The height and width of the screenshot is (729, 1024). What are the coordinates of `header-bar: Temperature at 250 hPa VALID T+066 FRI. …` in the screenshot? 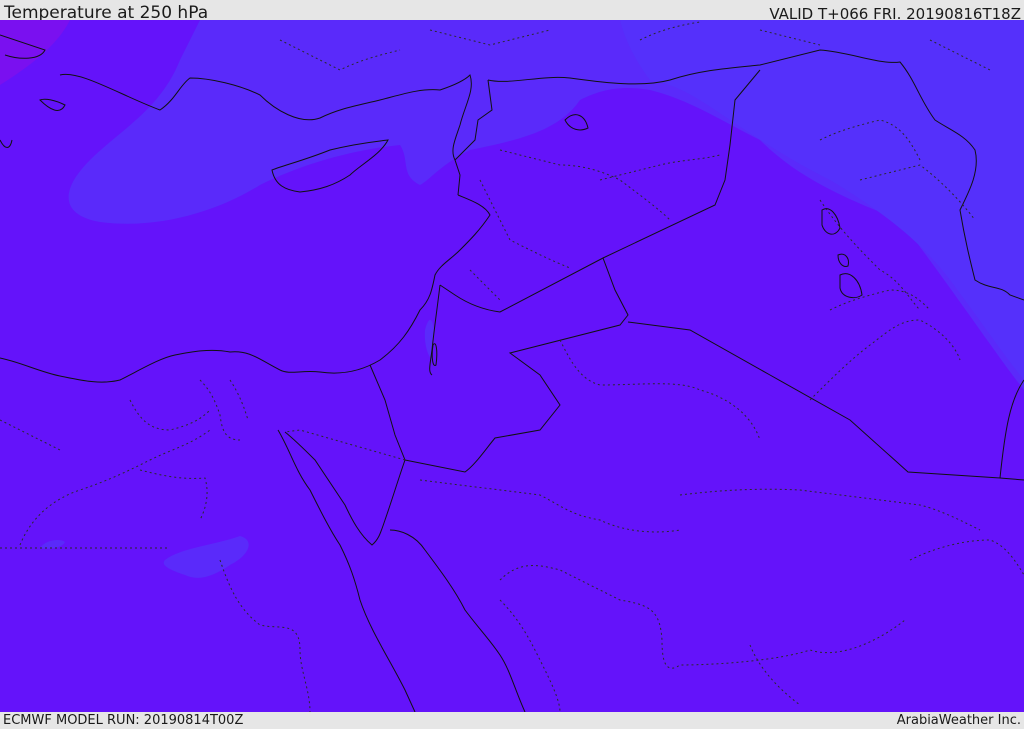 It's located at (512, 11).